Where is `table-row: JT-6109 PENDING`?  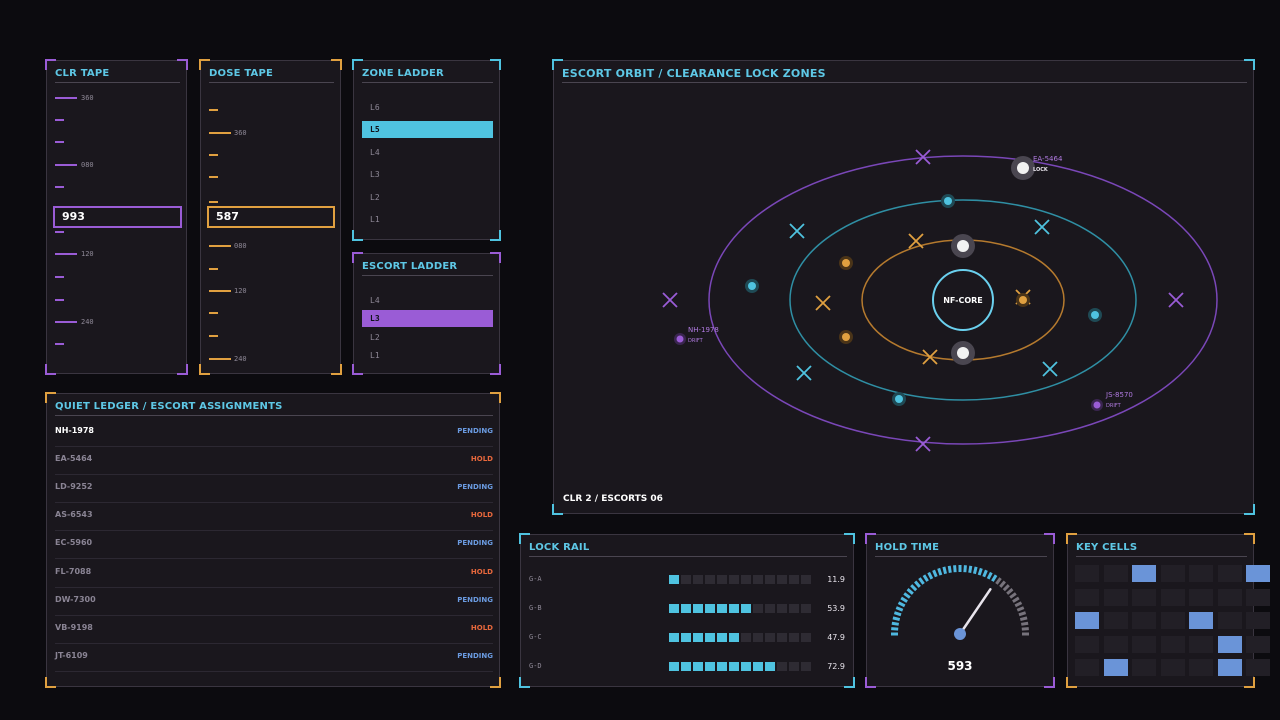
table-row: JT-6109 PENDING is located at coordinates (274, 657).